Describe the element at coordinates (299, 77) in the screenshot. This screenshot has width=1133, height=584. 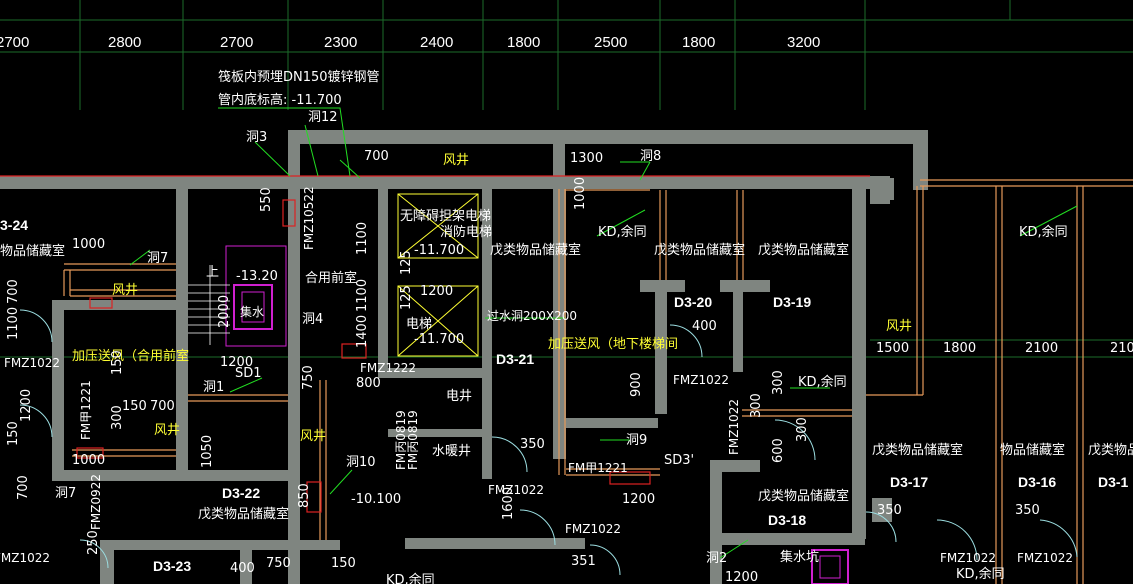
I see `pipe-note-1: 筏板内预埋DN150镀锌钢管` at that location.